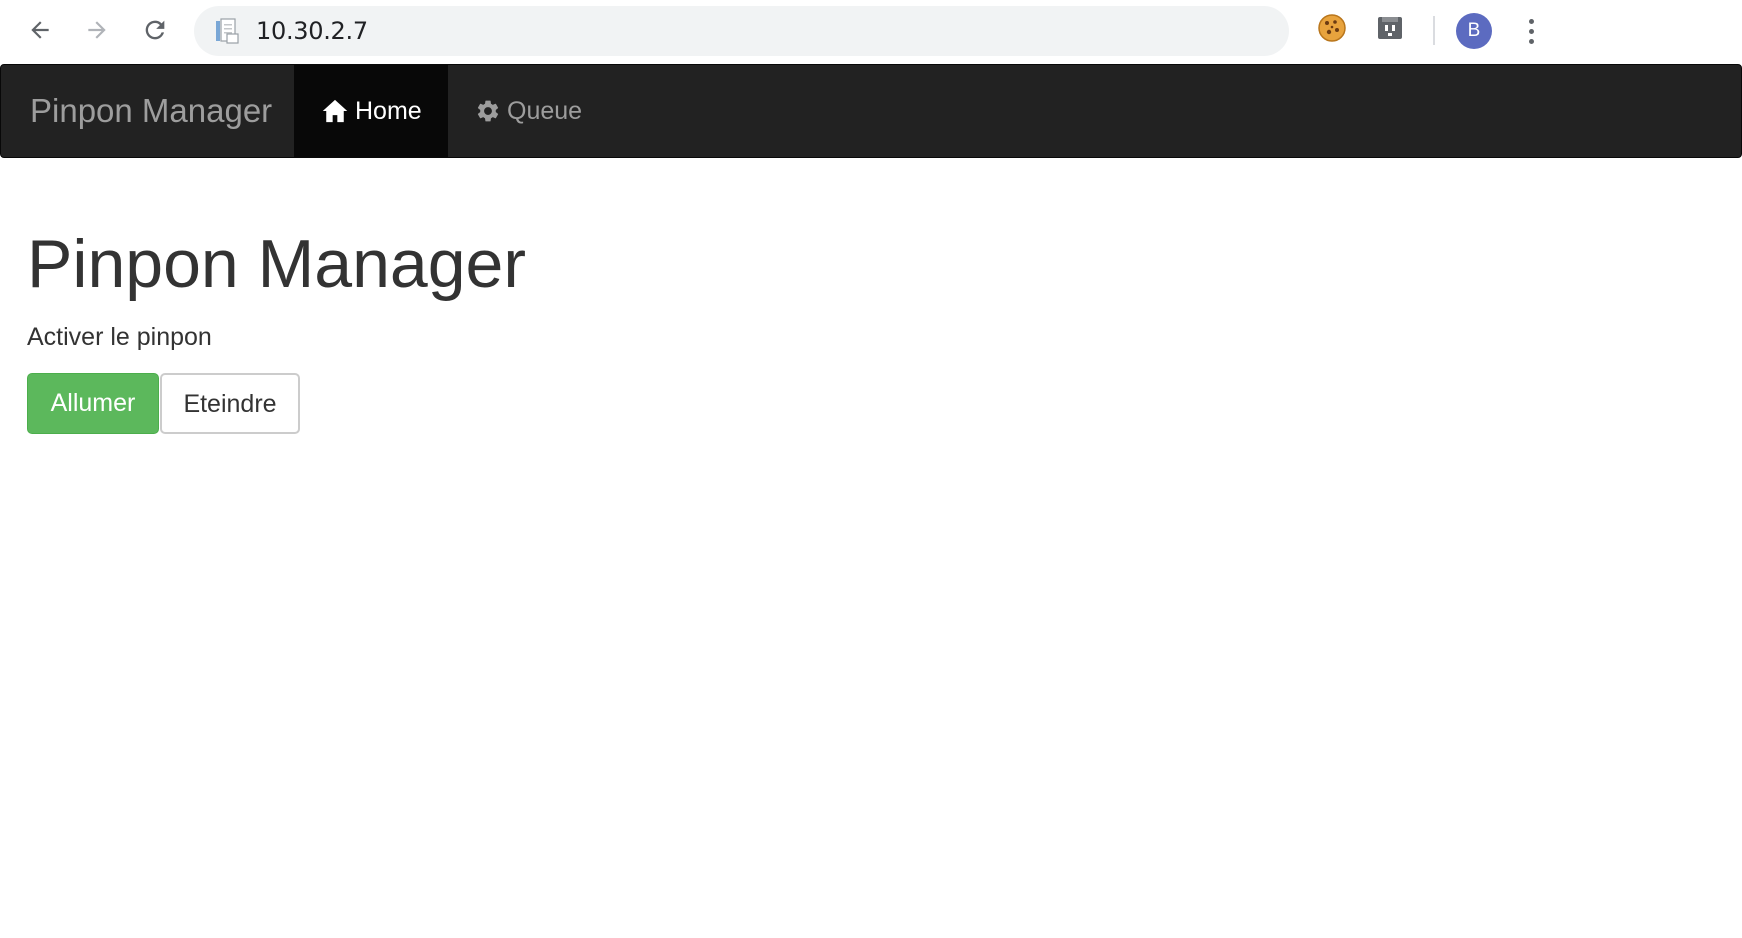  I want to click on home-icon, so click(335, 111).